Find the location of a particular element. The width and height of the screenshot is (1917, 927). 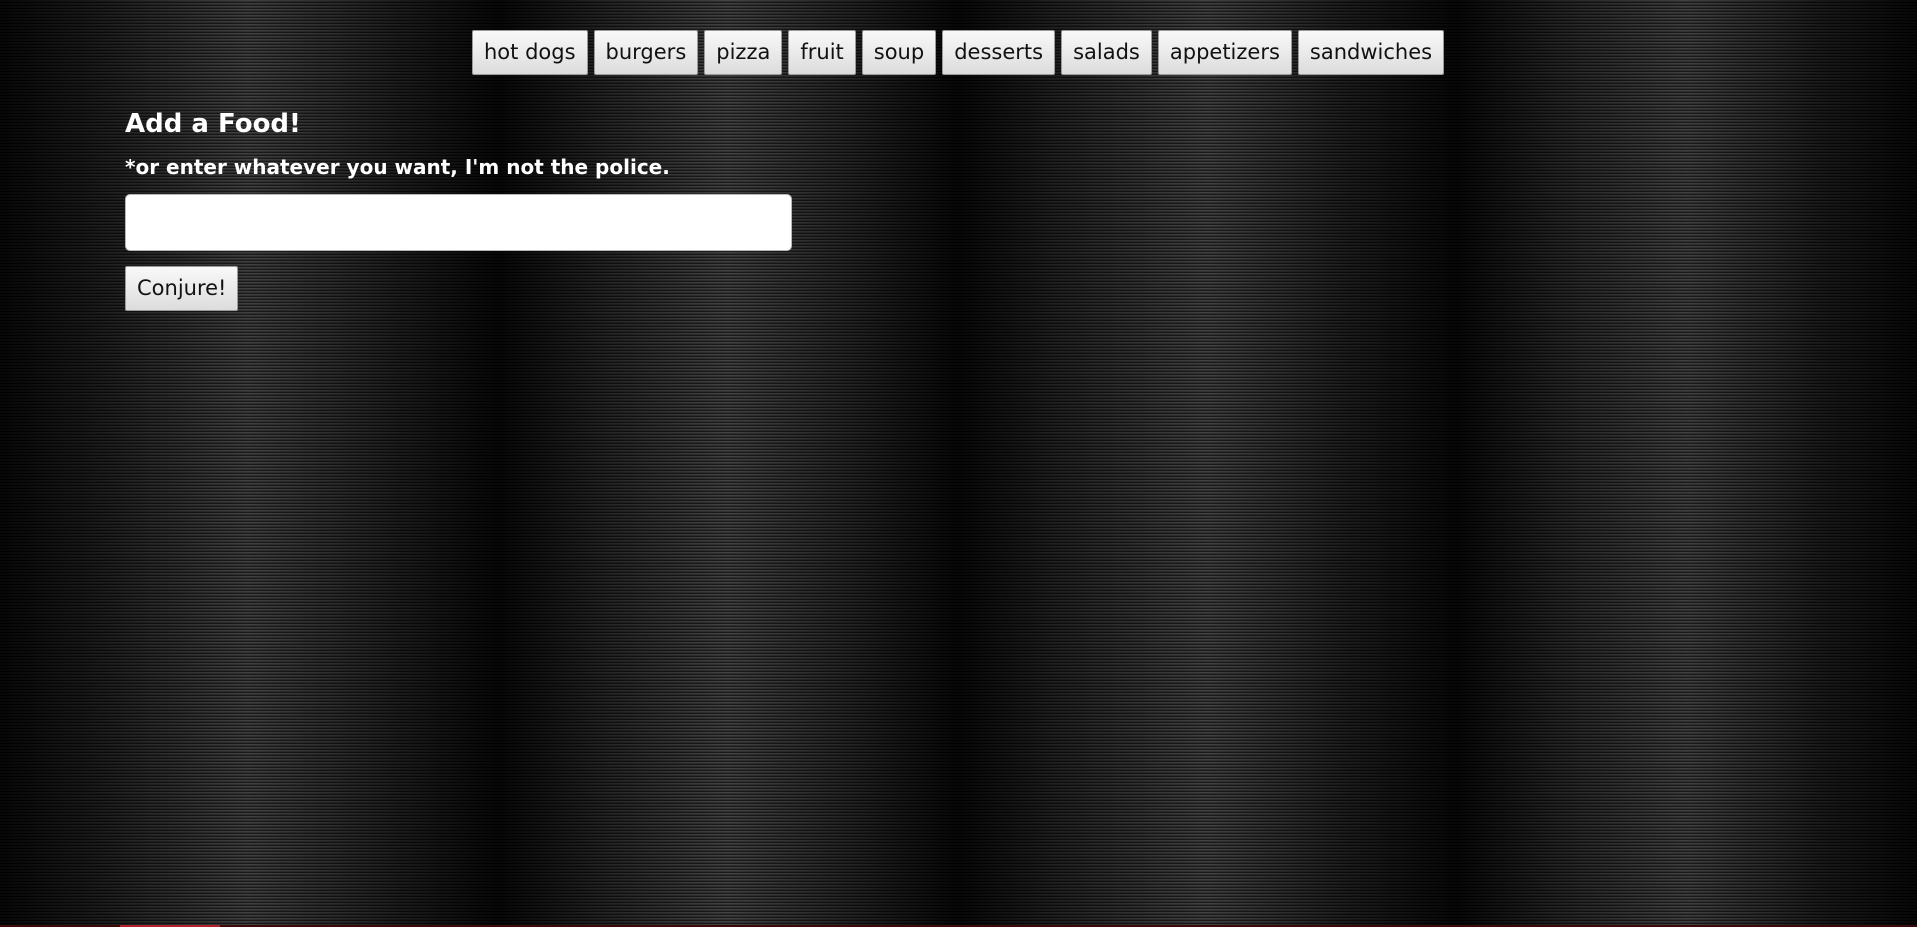

topic-button-soup: soup is located at coordinates (899, 52).